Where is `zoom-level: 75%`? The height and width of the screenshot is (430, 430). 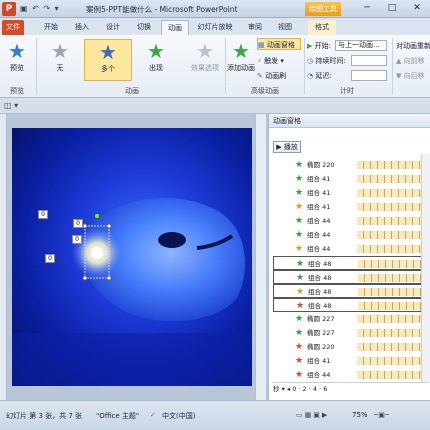
zoom-level: 75% is located at coordinates (360, 415).